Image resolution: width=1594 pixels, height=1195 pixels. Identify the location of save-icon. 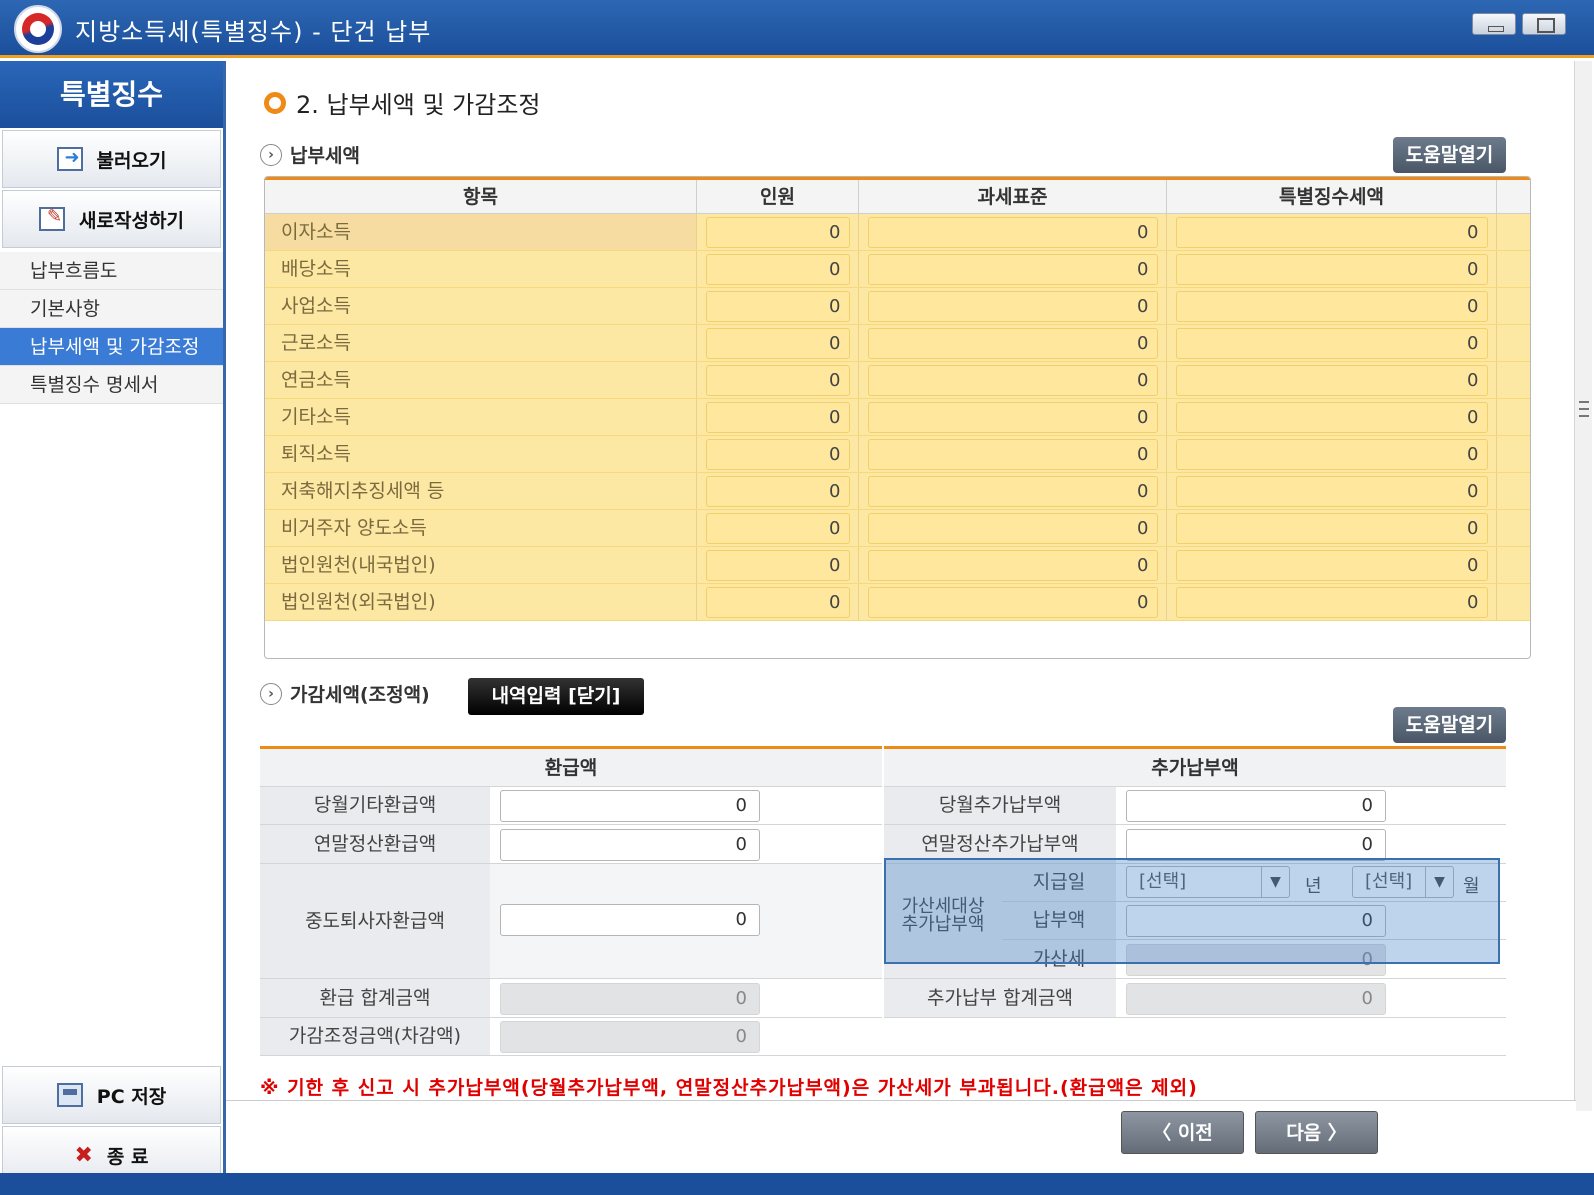
(69, 1095).